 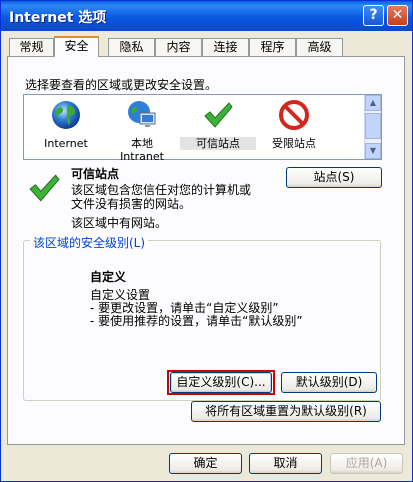 What do you see at coordinates (131, 204) in the screenshot?
I see `selected-zone-desc-2: 文件没有损害的网站。` at bounding box center [131, 204].